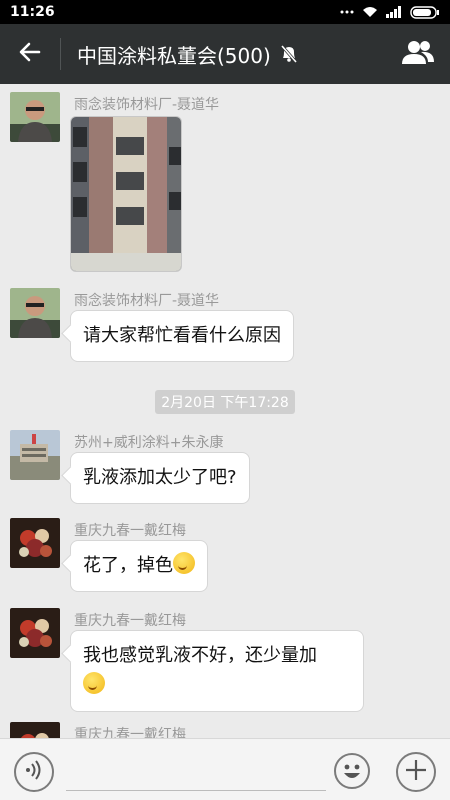  Describe the element at coordinates (289, 54) in the screenshot. I see `mute-bell-icon` at that location.